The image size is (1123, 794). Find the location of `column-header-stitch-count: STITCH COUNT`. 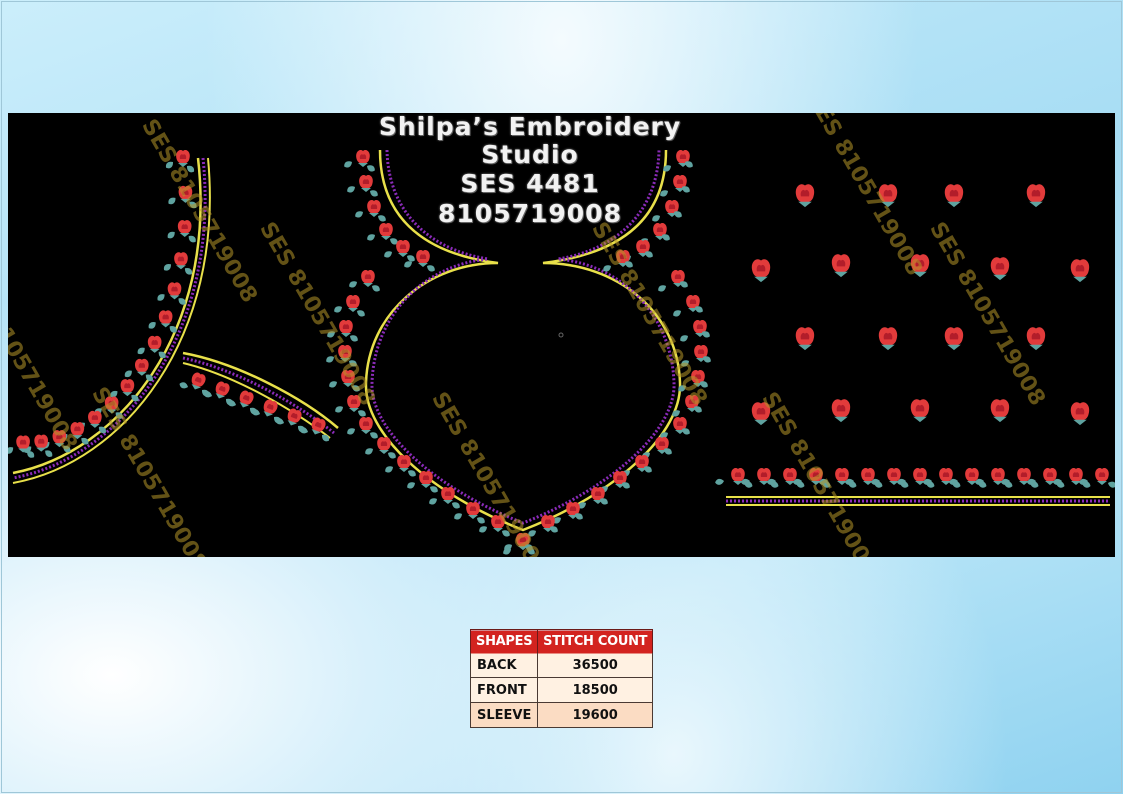

column-header-stitch-count: STITCH COUNT is located at coordinates (595, 641).